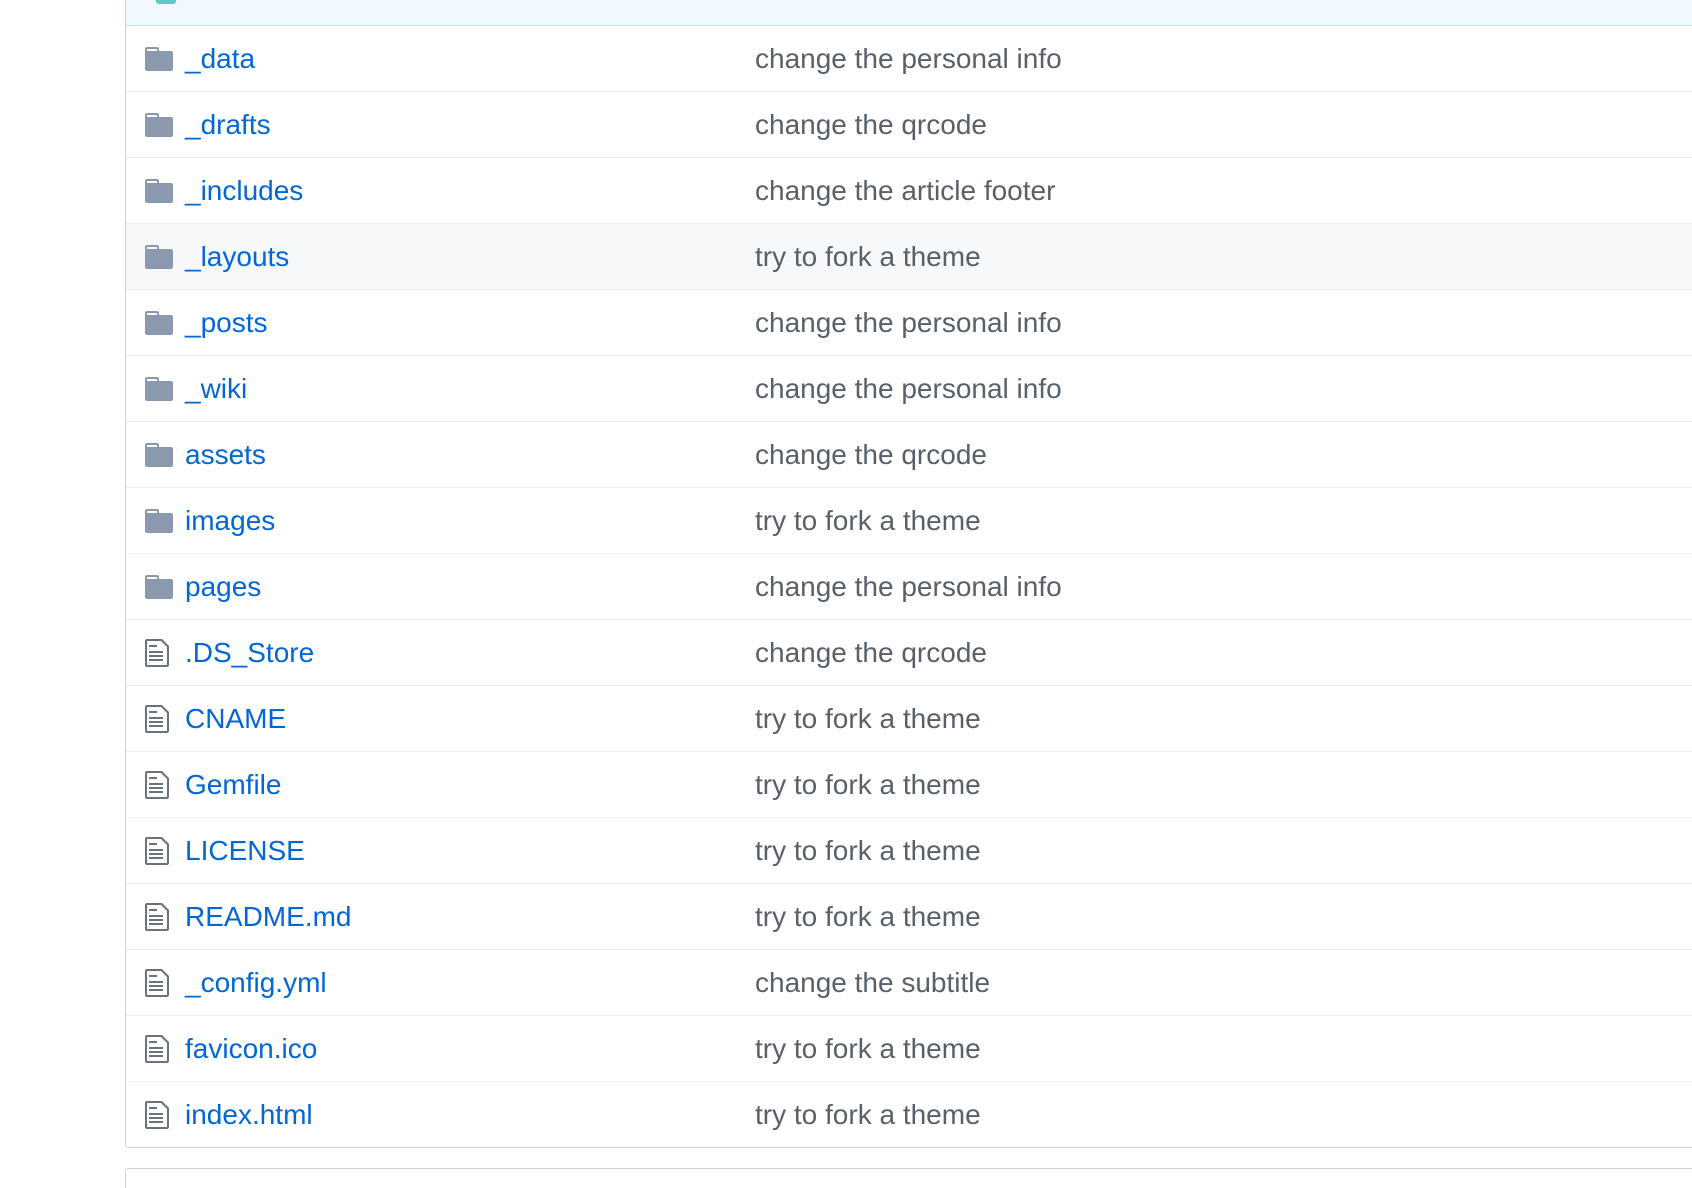  I want to click on commit-message-link: change the article footer, so click(905, 191).